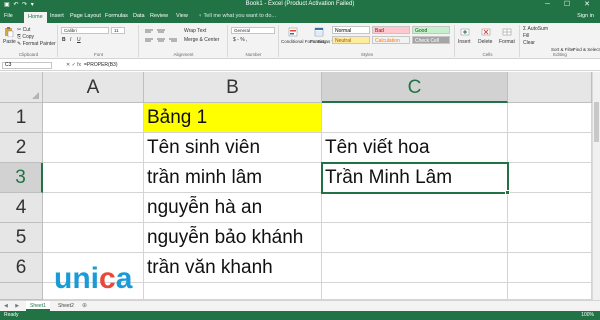  Describe the element at coordinates (550, 268) in the screenshot. I see `cell-d6` at that location.